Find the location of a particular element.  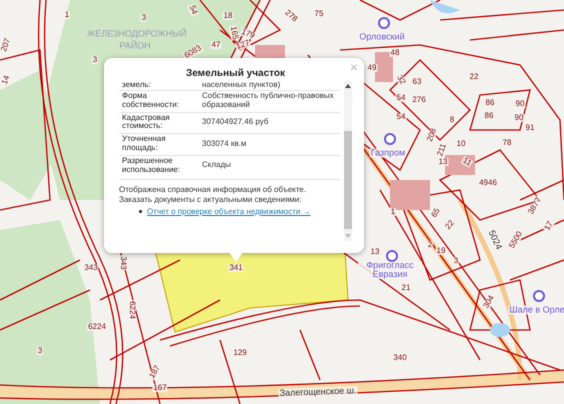

parcel-number: 19 is located at coordinates (441, 251).